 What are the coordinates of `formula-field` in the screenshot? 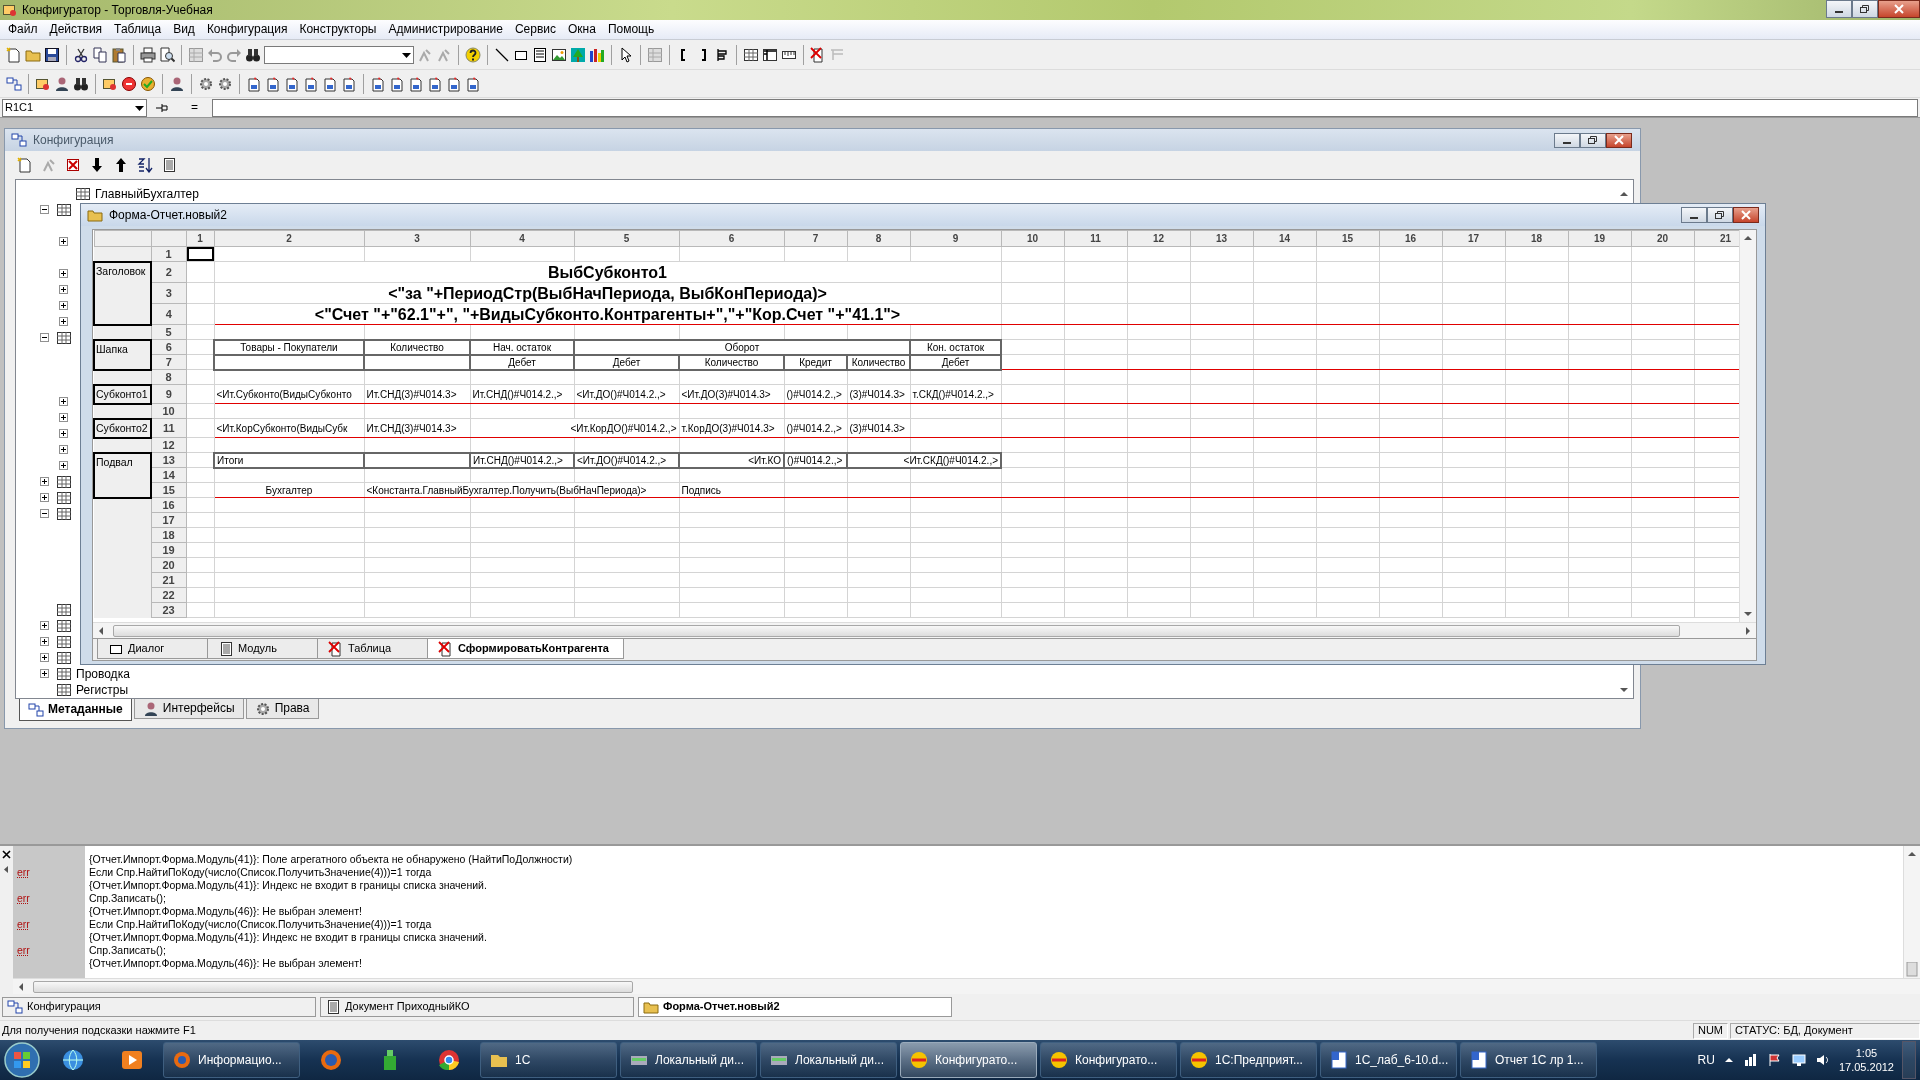 It's located at (1065, 107).